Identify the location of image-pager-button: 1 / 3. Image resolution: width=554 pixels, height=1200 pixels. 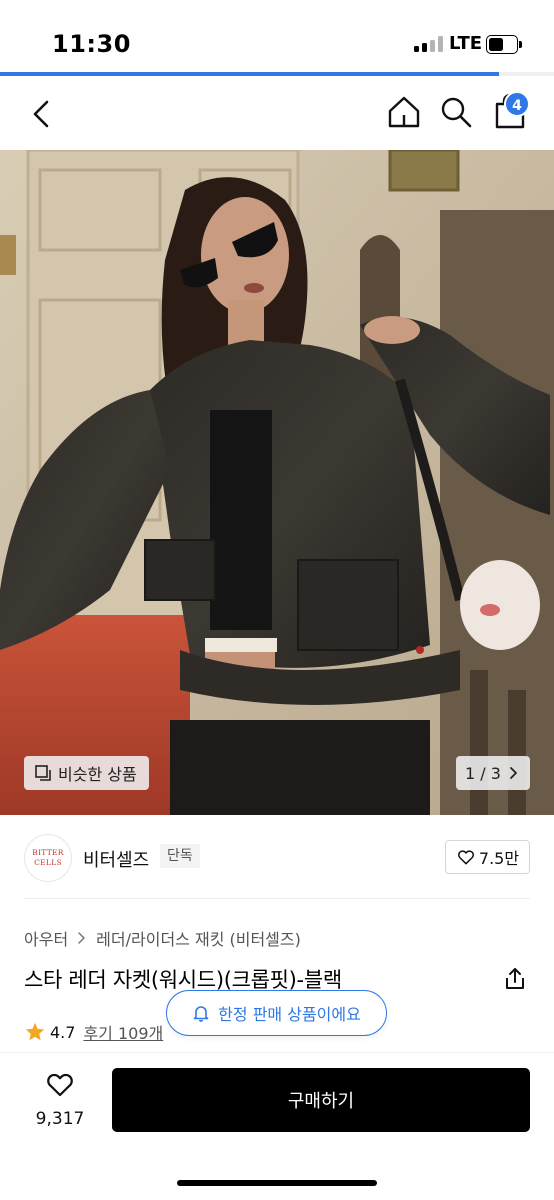
(493, 773).